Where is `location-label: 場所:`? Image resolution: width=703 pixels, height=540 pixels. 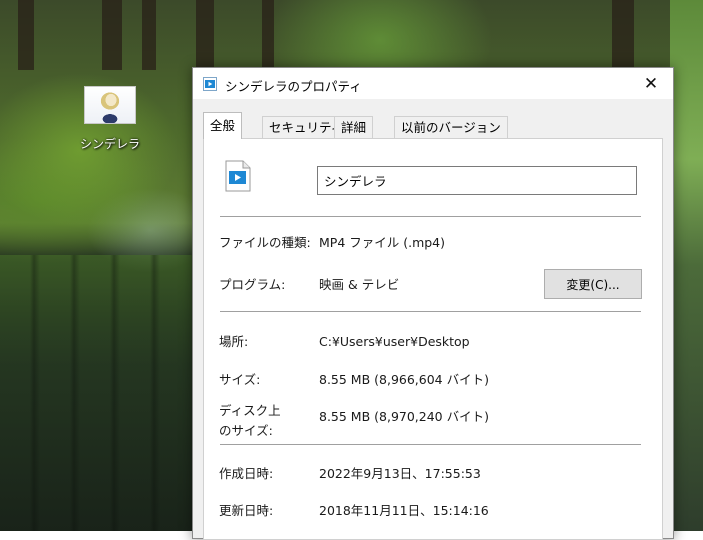
location-label: 場所: is located at coordinates (234, 341).